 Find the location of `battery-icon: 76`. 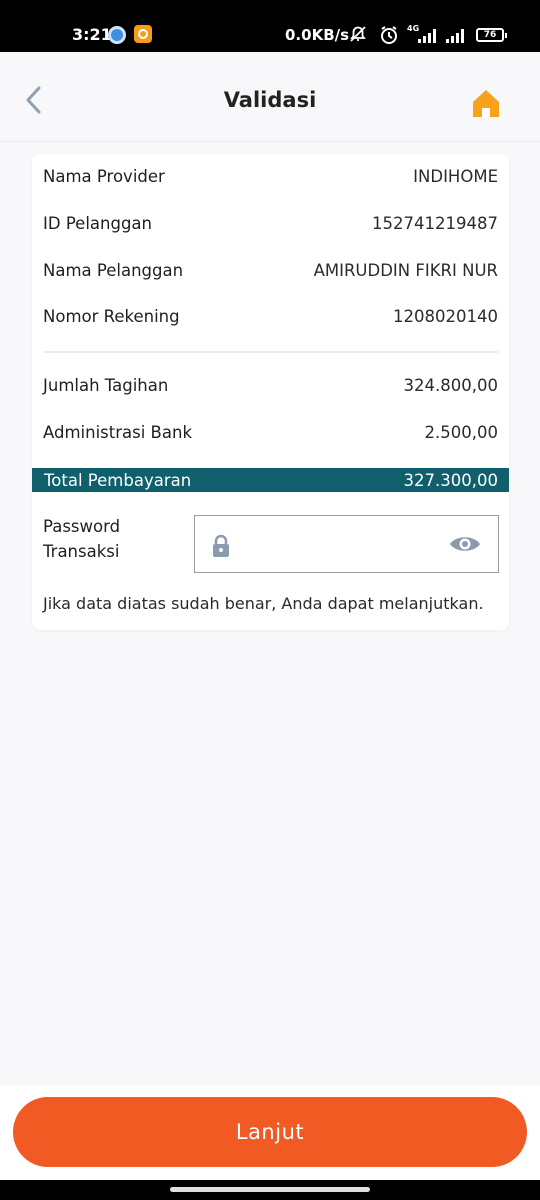

battery-icon: 76 is located at coordinates (491, 35).